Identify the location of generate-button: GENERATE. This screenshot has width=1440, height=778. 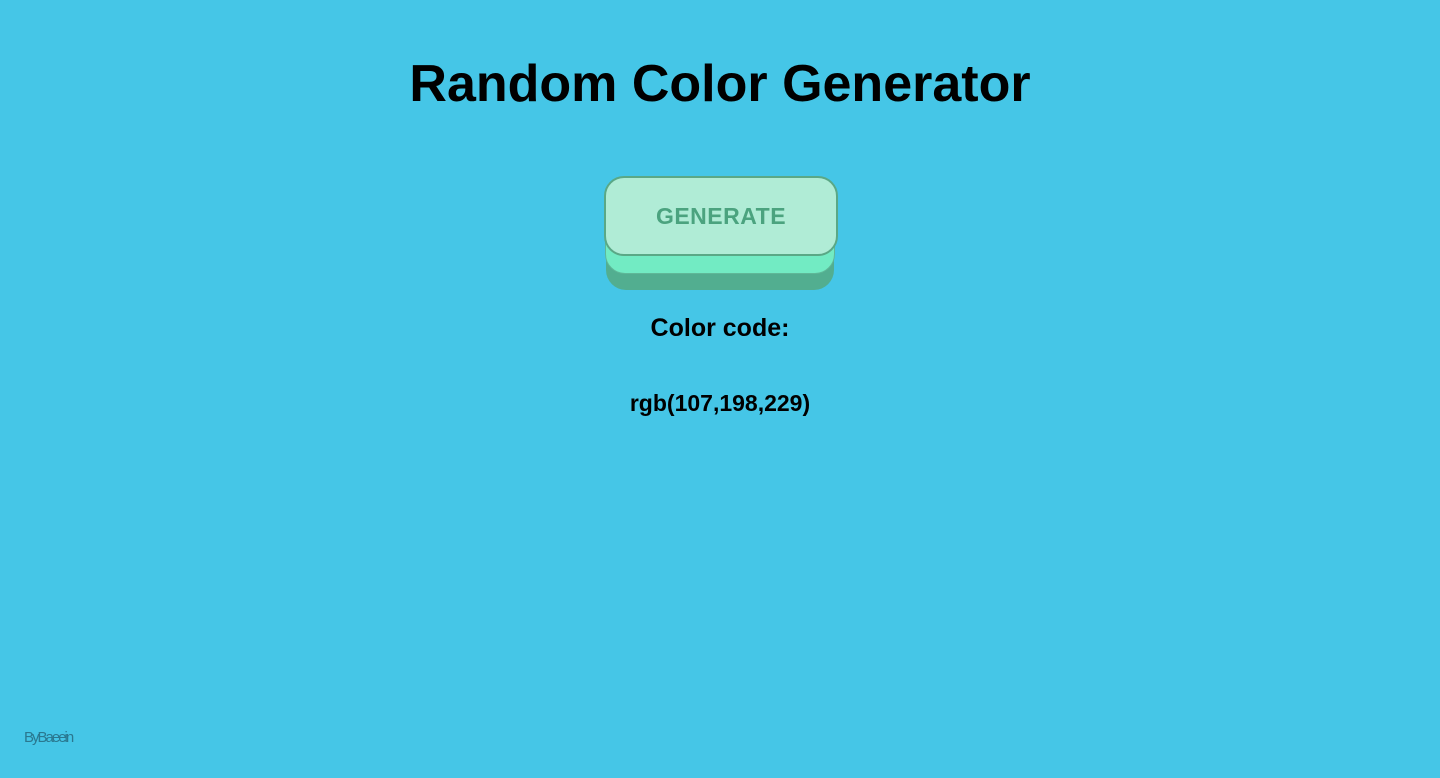
(721, 216).